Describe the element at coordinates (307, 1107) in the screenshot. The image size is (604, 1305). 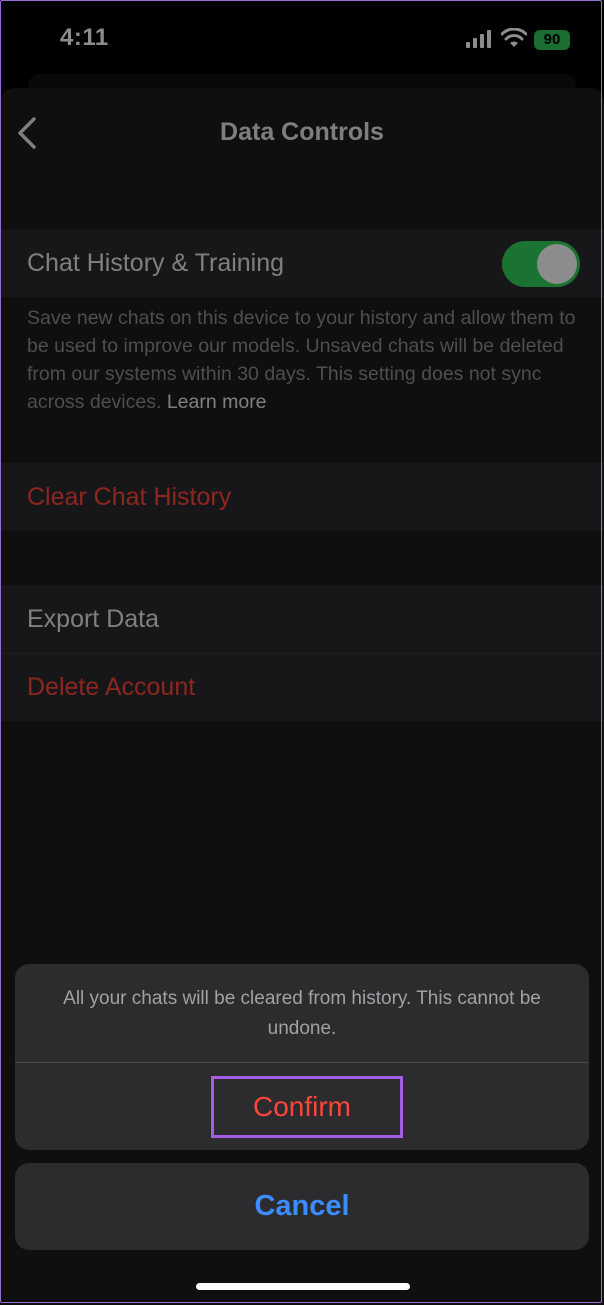
I see `highlight-box` at that location.